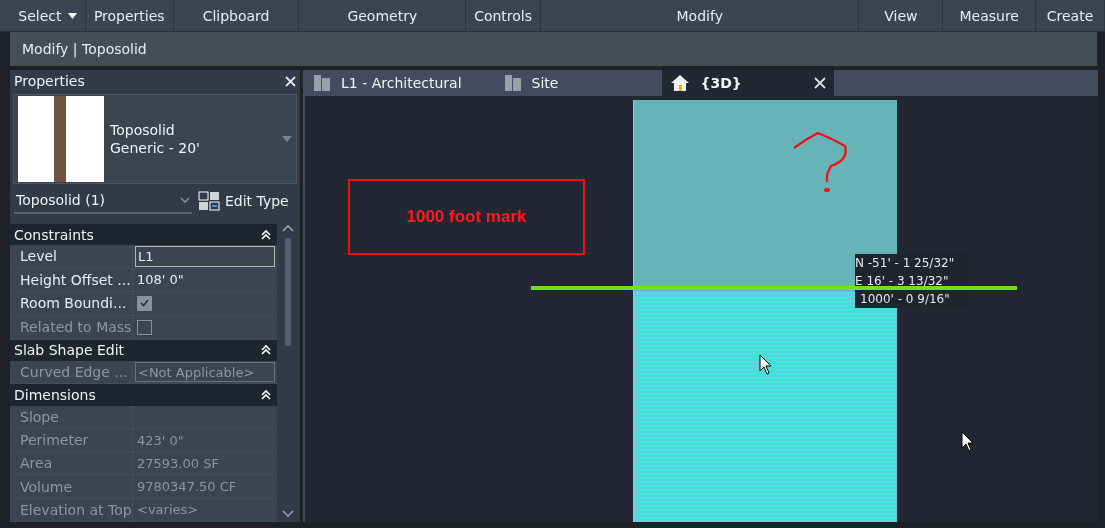 The width and height of the screenshot is (1105, 528). What do you see at coordinates (989, 15) in the screenshot?
I see `ribbon-tab: Measure` at bounding box center [989, 15].